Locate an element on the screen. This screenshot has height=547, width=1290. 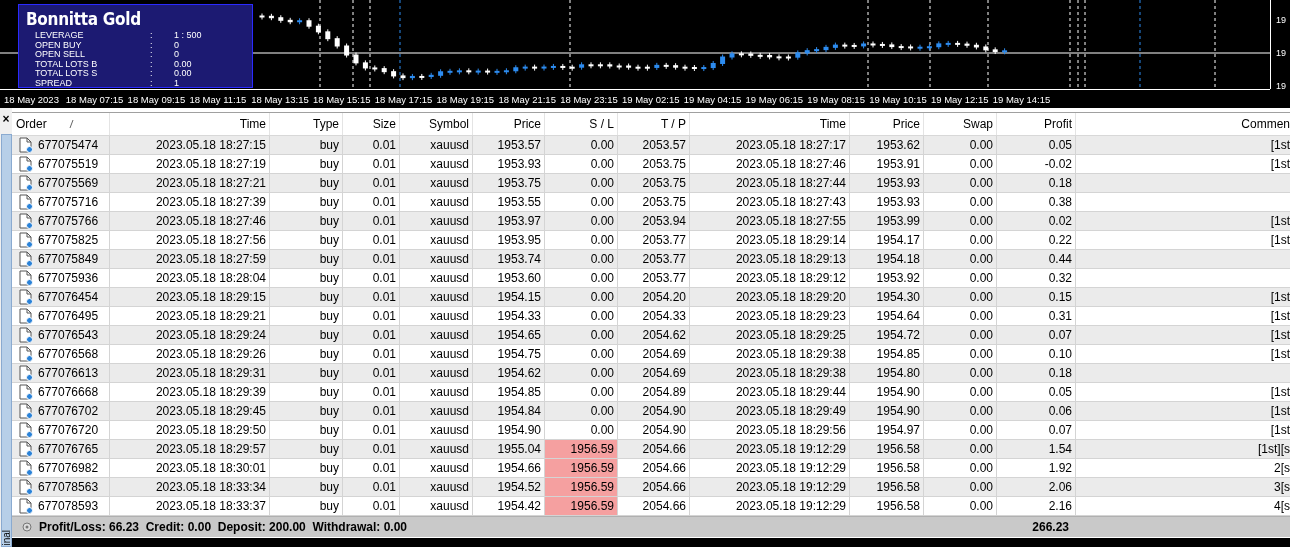
order-cell: 677075849 is located at coordinates (68, 259).